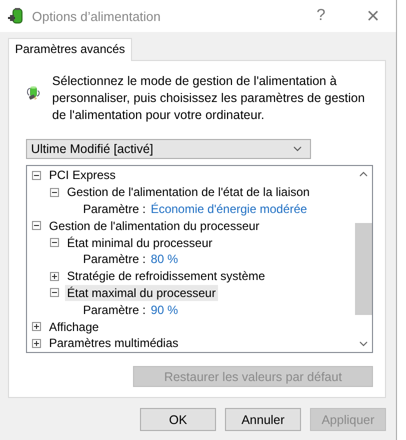  Describe the element at coordinates (321, 16) in the screenshot. I see `help-button: ?` at that location.